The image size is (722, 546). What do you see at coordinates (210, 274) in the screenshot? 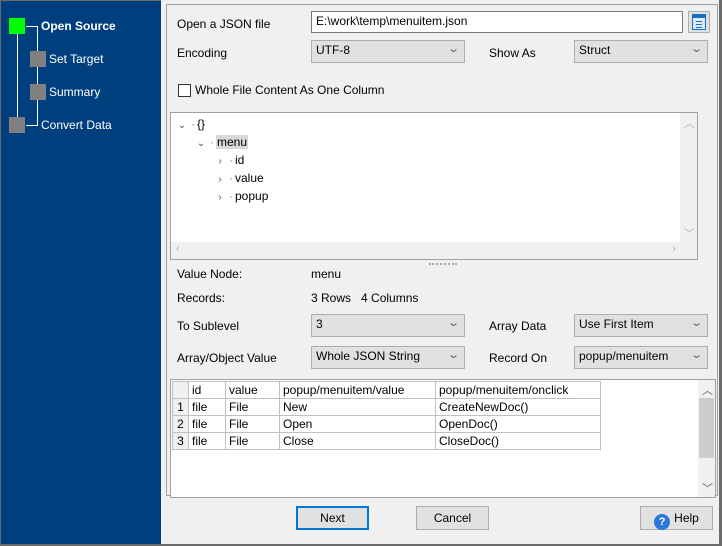
I see `value-node-label: Value Node:` at bounding box center [210, 274].